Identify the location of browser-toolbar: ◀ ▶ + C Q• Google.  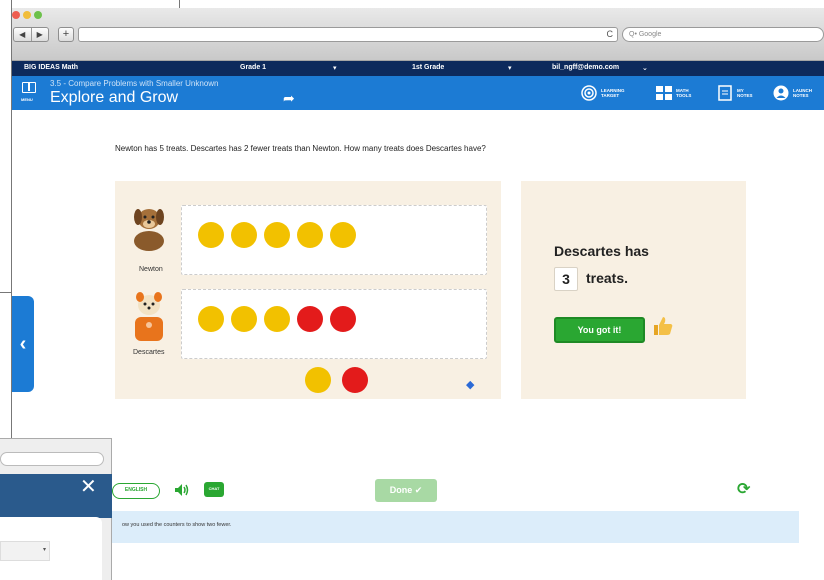
(418, 34).